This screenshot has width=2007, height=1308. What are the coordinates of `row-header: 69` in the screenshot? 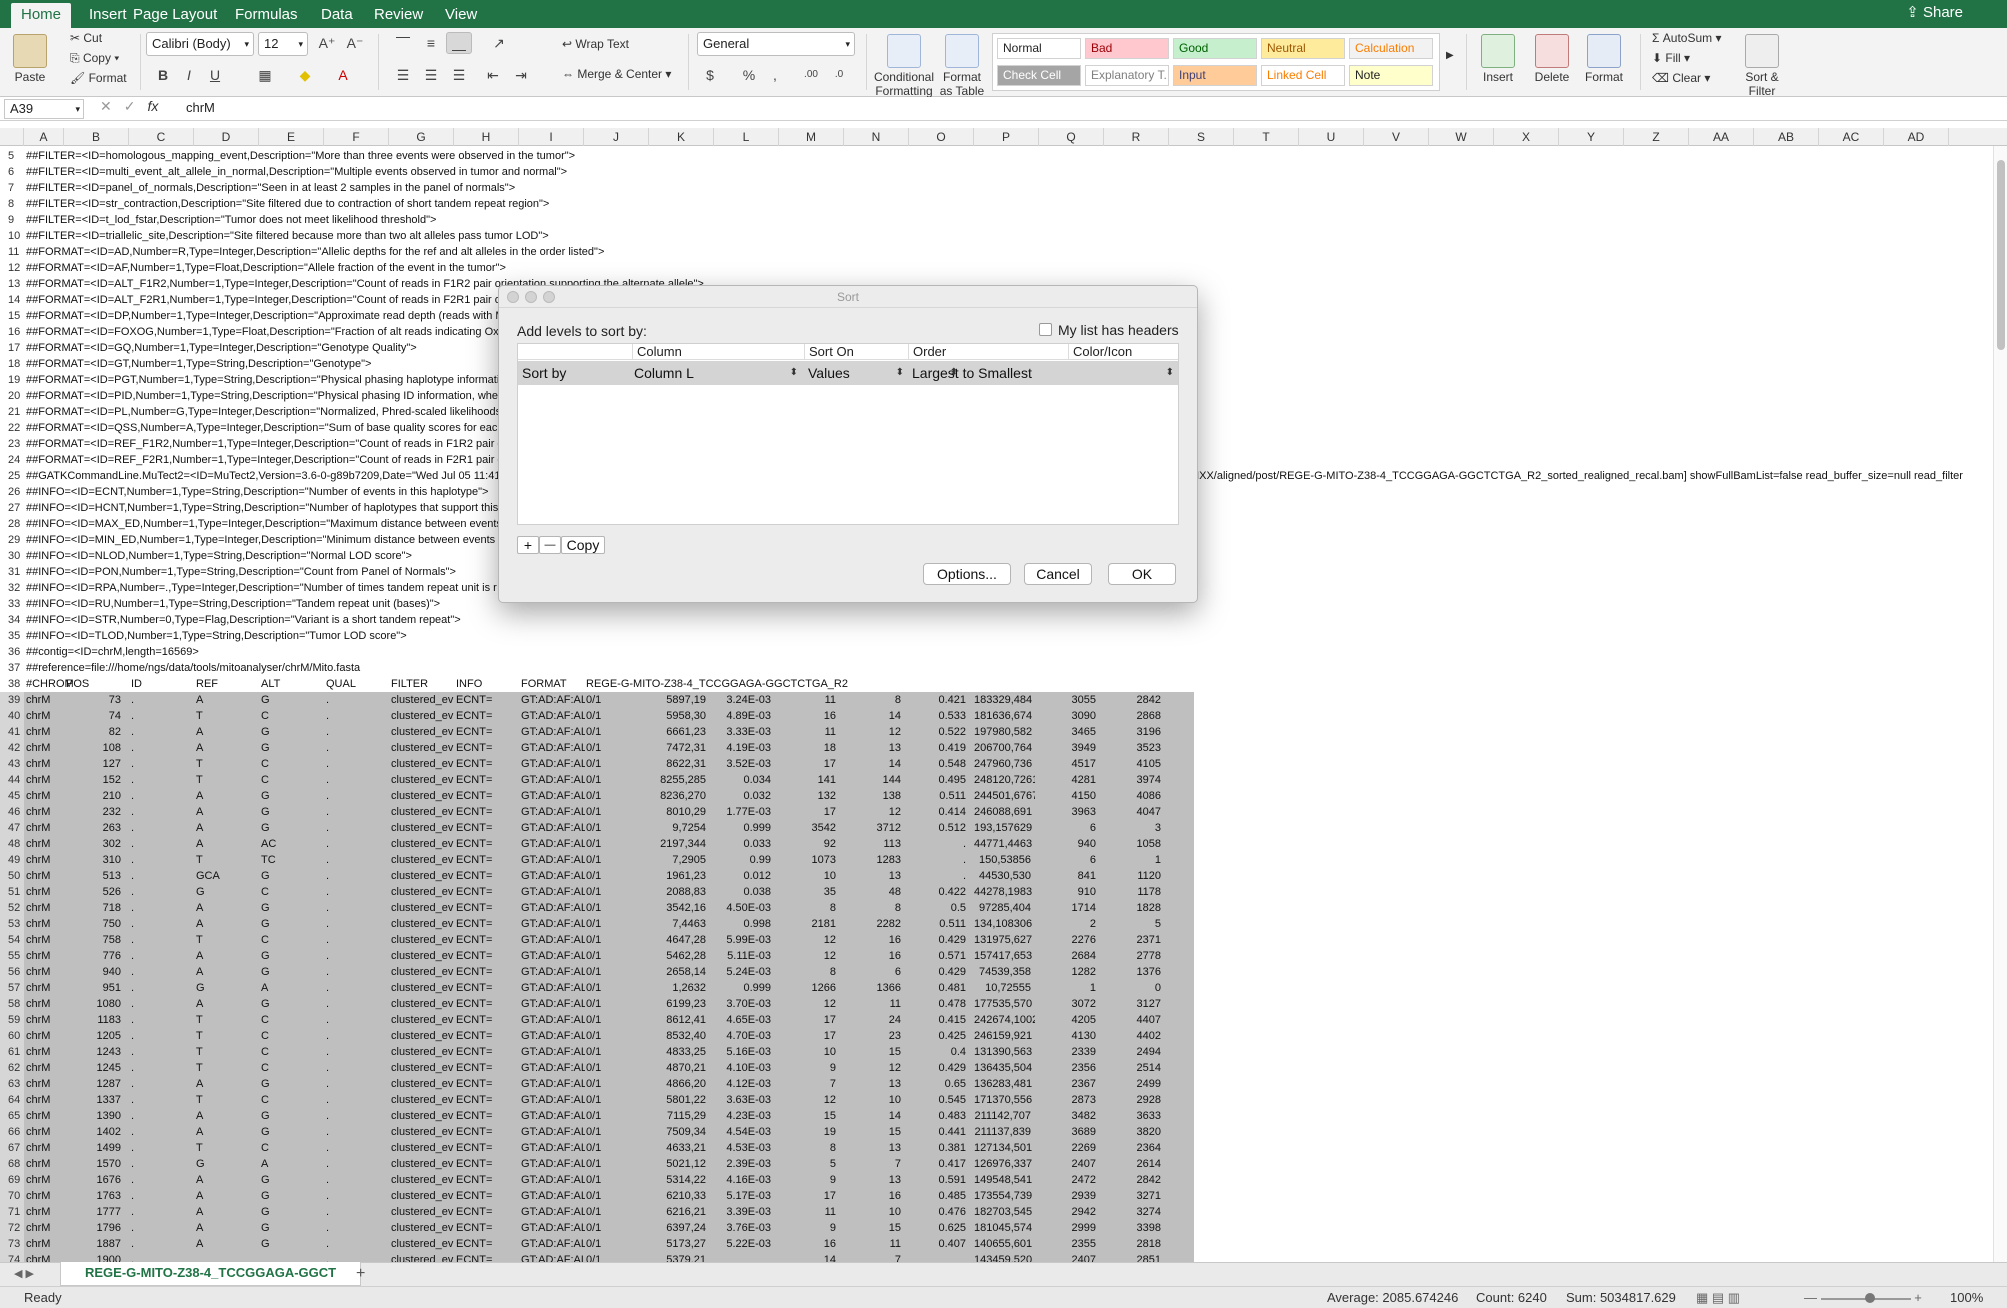 It's located at (12, 1180).